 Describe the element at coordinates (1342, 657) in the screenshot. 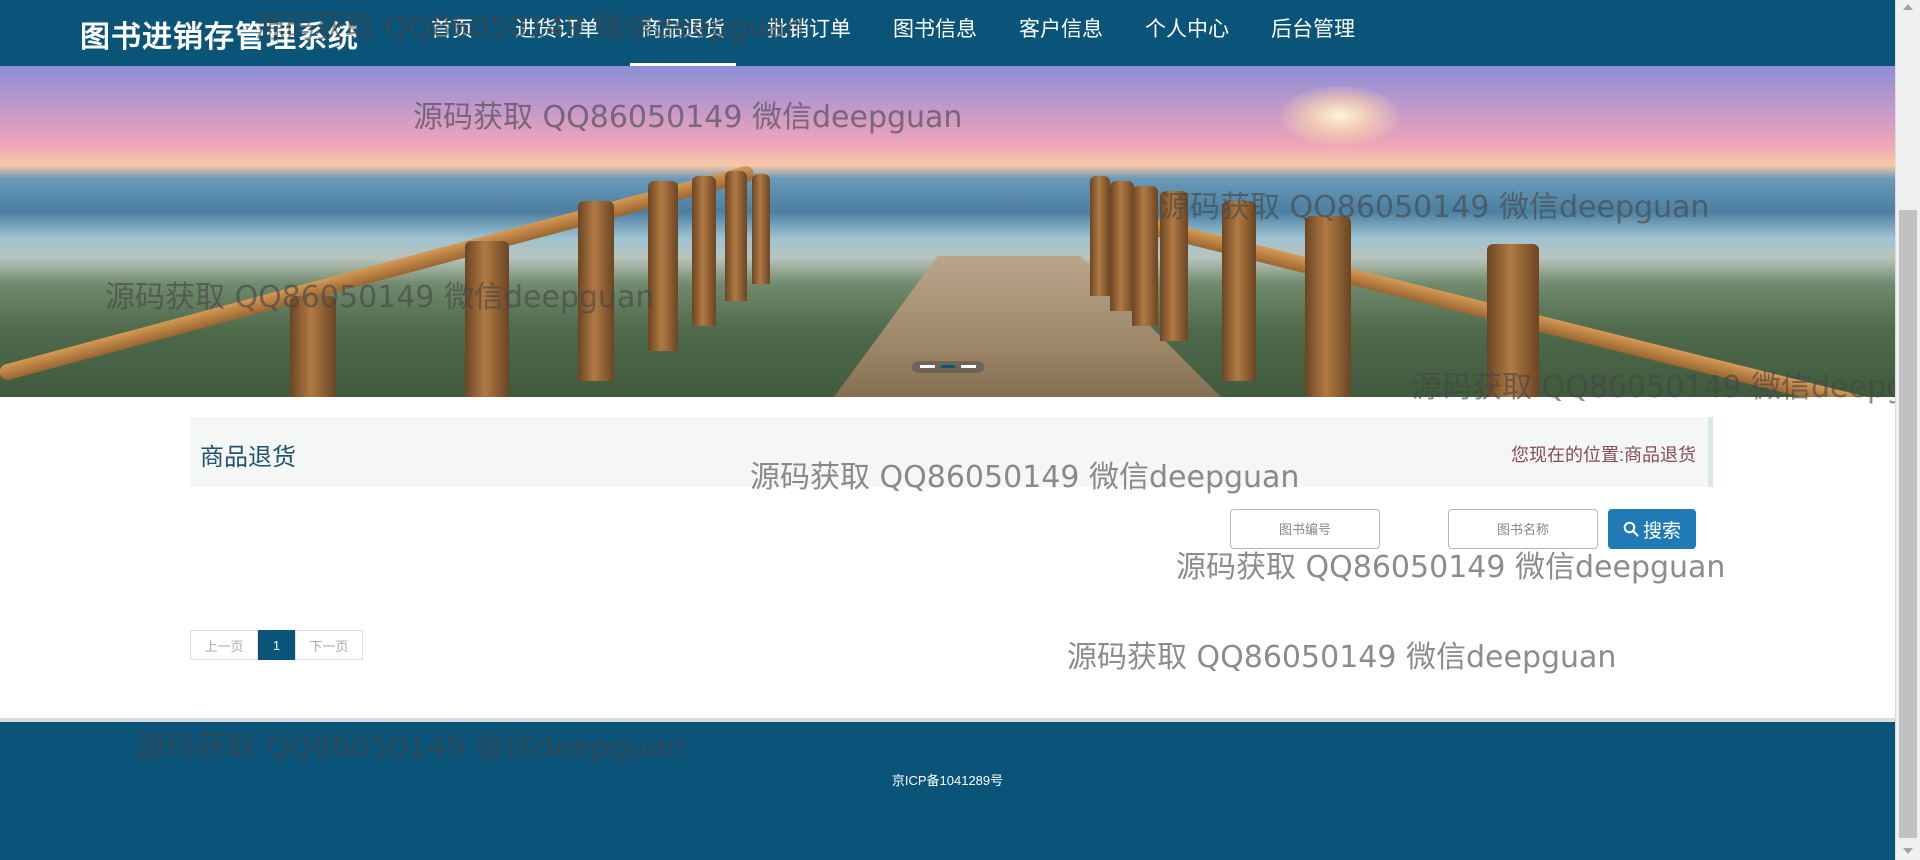

I see `watermark: 源码获取 QQ86050149 微信deepguan` at that location.